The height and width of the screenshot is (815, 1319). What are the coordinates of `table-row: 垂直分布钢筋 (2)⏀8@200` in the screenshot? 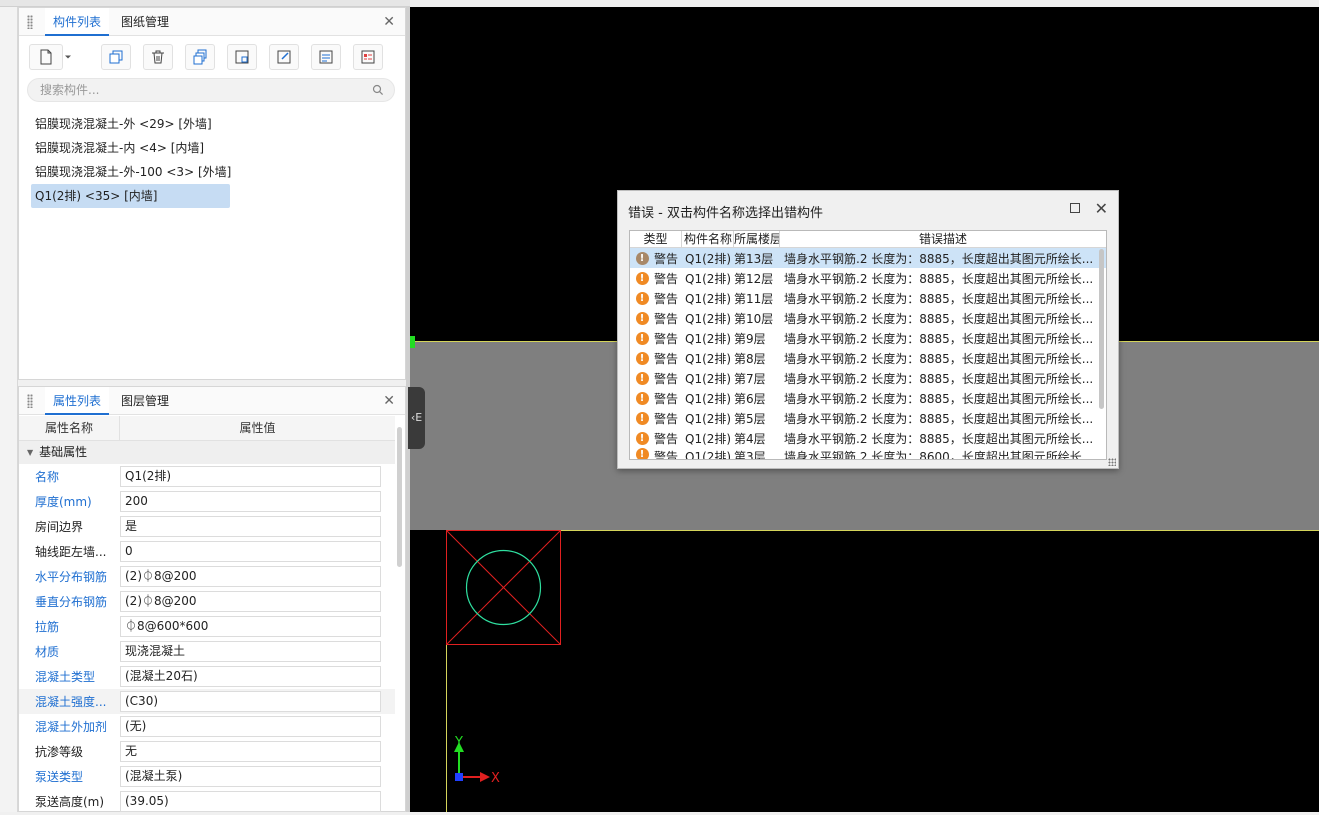 It's located at (207, 601).